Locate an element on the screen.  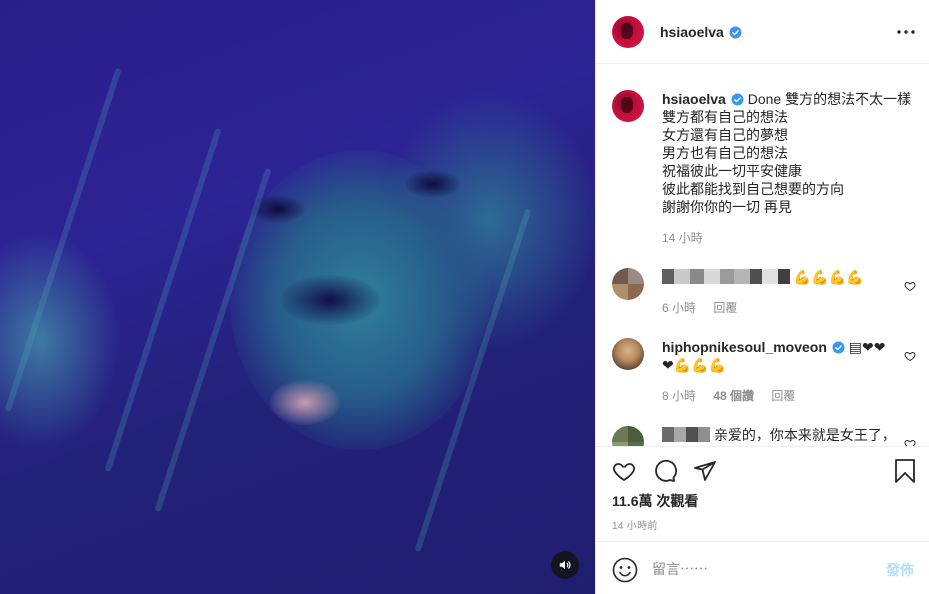
video-highlight is located at coordinates (305, 402).